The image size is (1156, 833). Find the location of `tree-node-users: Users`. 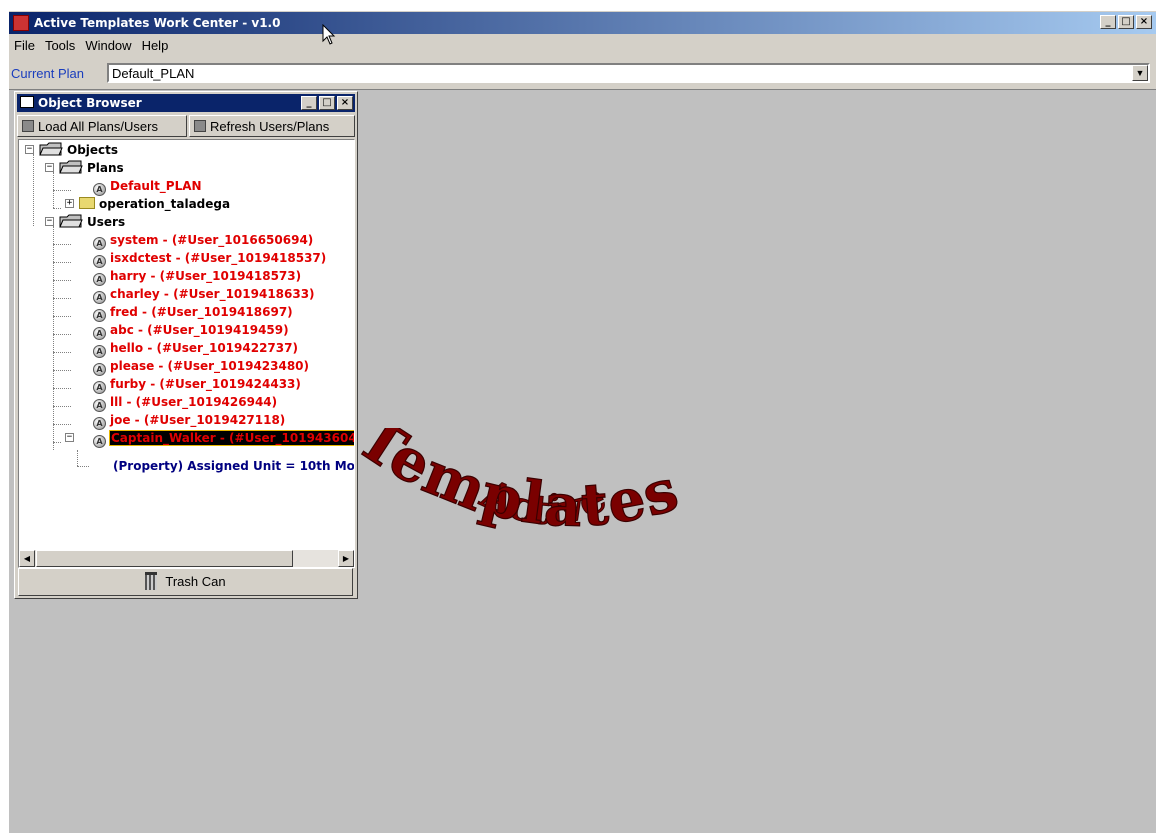

tree-node-users: Users is located at coordinates (92, 222).